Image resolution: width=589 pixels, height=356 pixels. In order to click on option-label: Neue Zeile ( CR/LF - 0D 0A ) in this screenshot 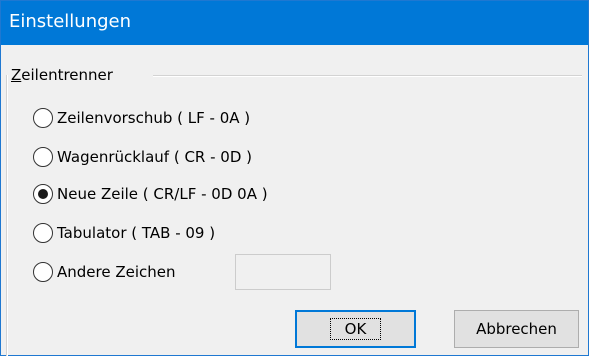, I will do `click(162, 194)`.